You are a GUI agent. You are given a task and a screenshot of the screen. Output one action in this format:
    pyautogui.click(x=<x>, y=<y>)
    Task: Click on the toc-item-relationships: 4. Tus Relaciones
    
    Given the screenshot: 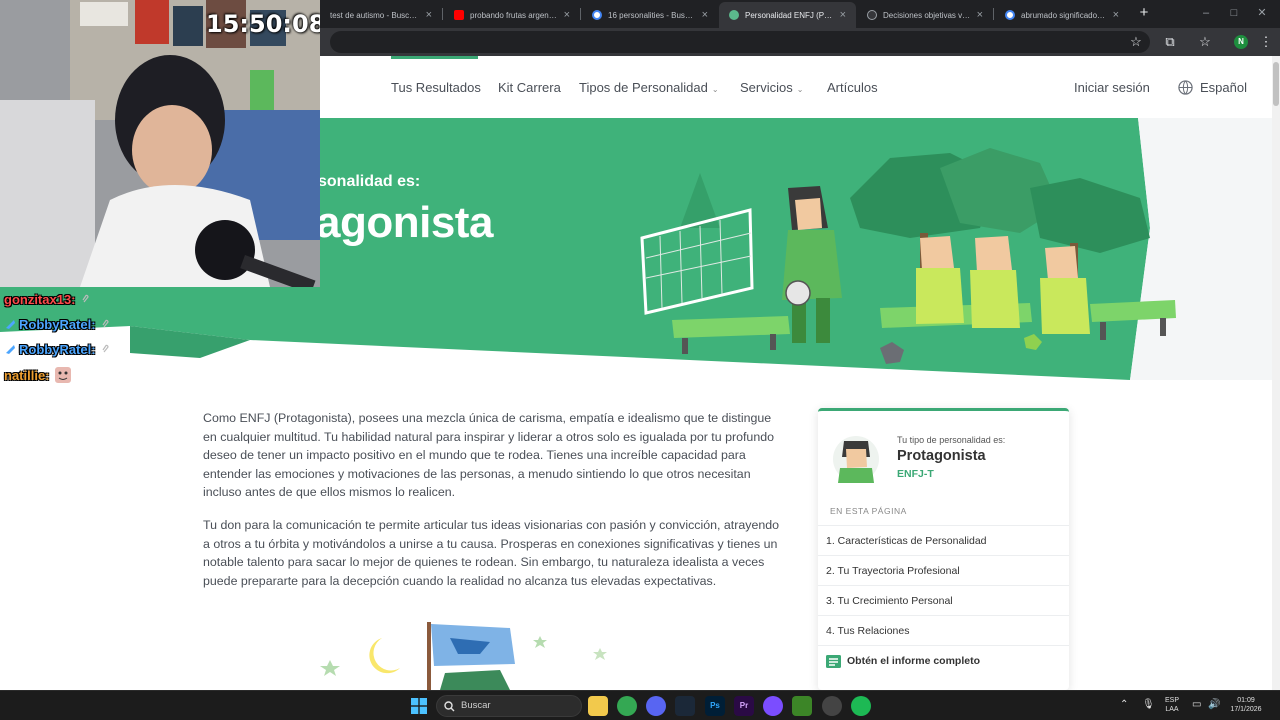 What is the action you would take?
    pyautogui.click(x=943, y=630)
    